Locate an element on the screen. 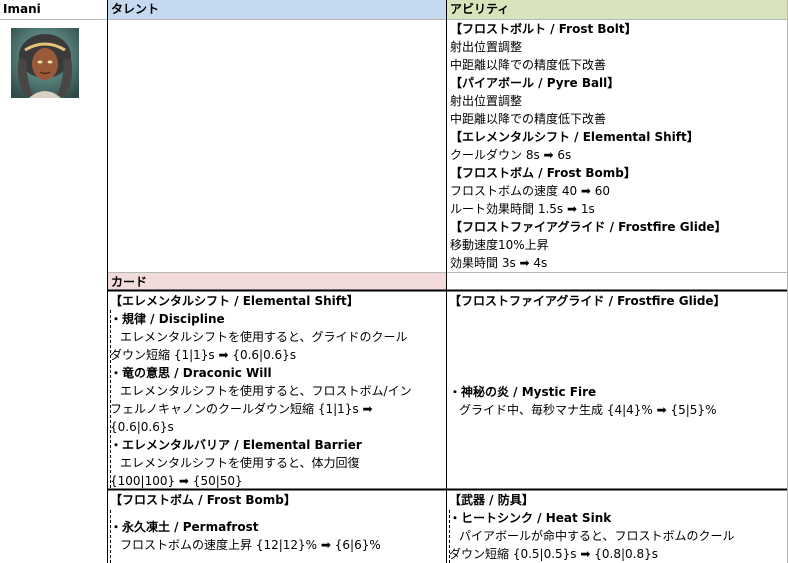 The height and width of the screenshot is (563, 788). card-name-heat-sink: ・ヒートシンク / Heat Sink is located at coordinates (530, 518).